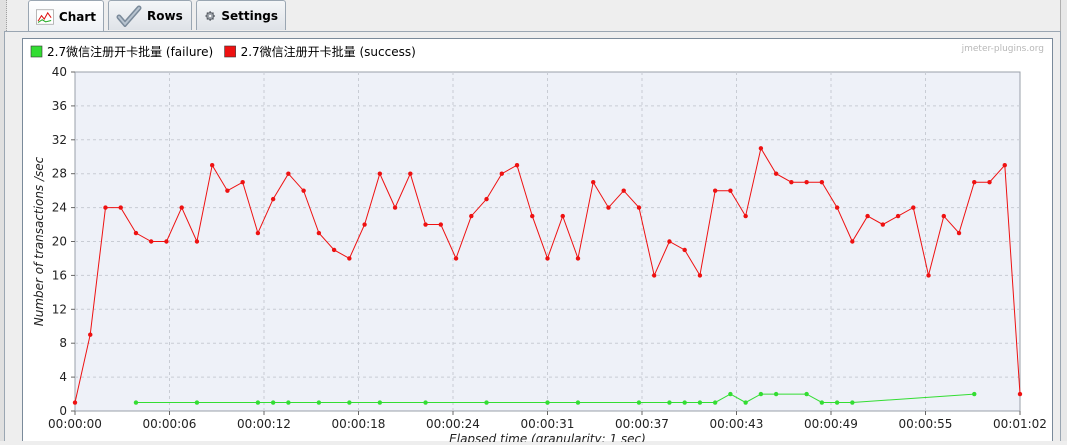 The image size is (1067, 445). What do you see at coordinates (75, 424) in the screenshot?
I see `x-tick-label: 00:00:00` at bounding box center [75, 424].